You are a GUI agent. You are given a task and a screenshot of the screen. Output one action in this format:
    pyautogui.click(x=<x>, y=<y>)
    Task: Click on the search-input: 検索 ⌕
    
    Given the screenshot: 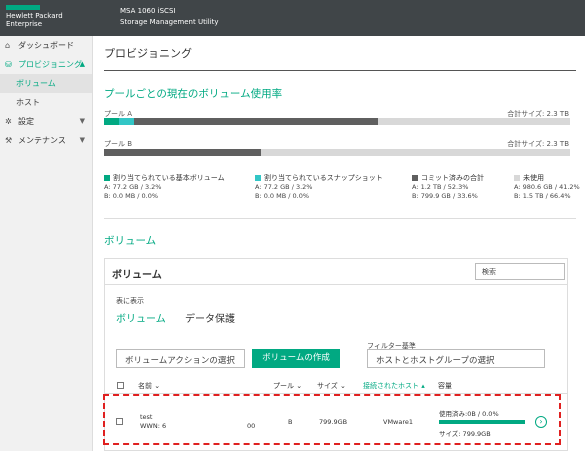 What is the action you would take?
    pyautogui.click(x=520, y=271)
    